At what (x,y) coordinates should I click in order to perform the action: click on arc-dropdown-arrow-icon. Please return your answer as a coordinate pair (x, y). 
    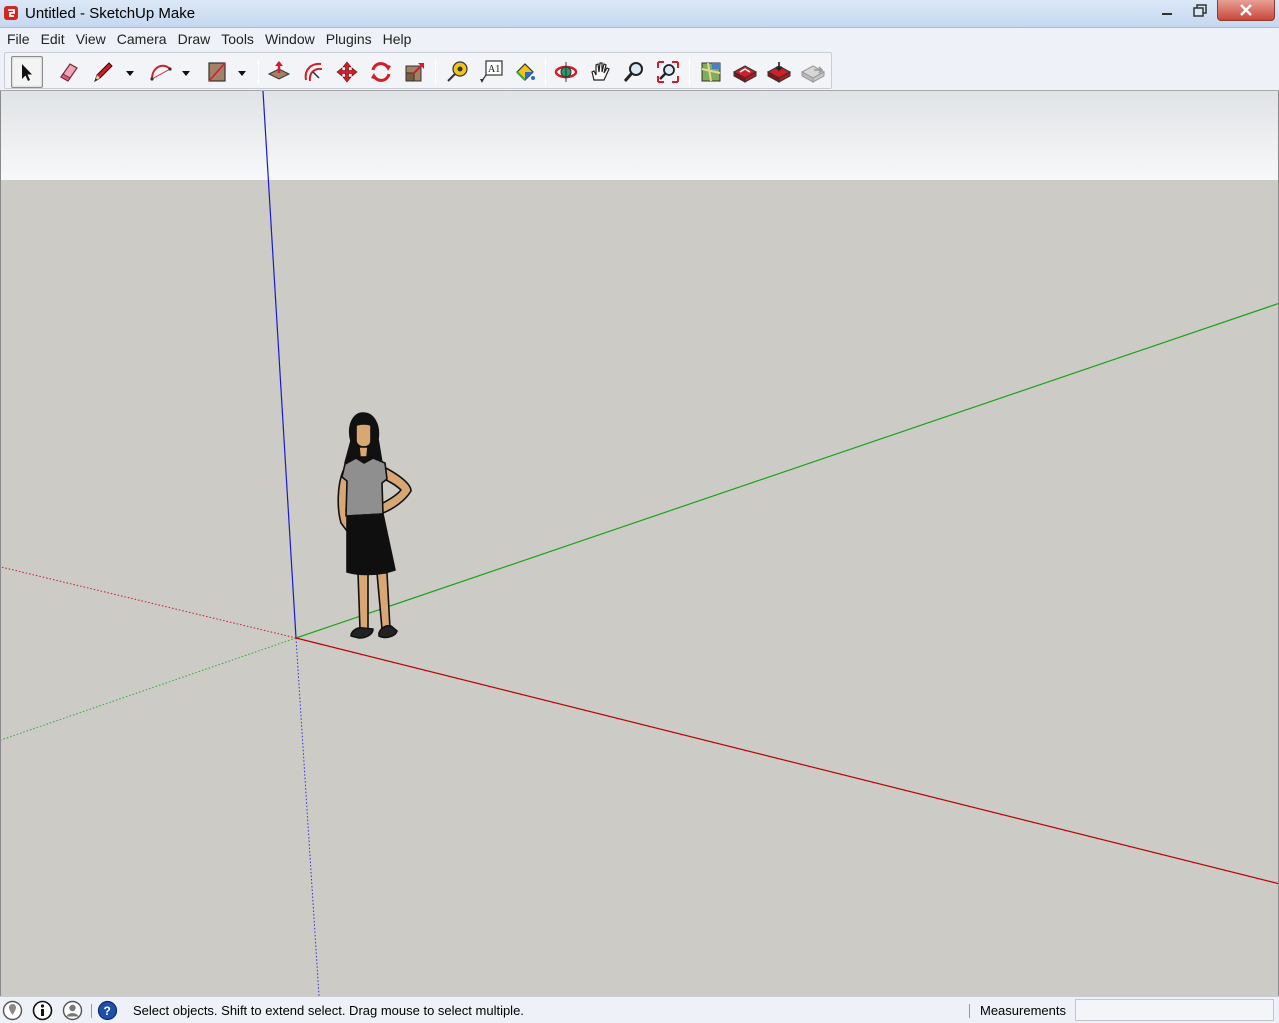
    Looking at the image, I should click on (186, 73).